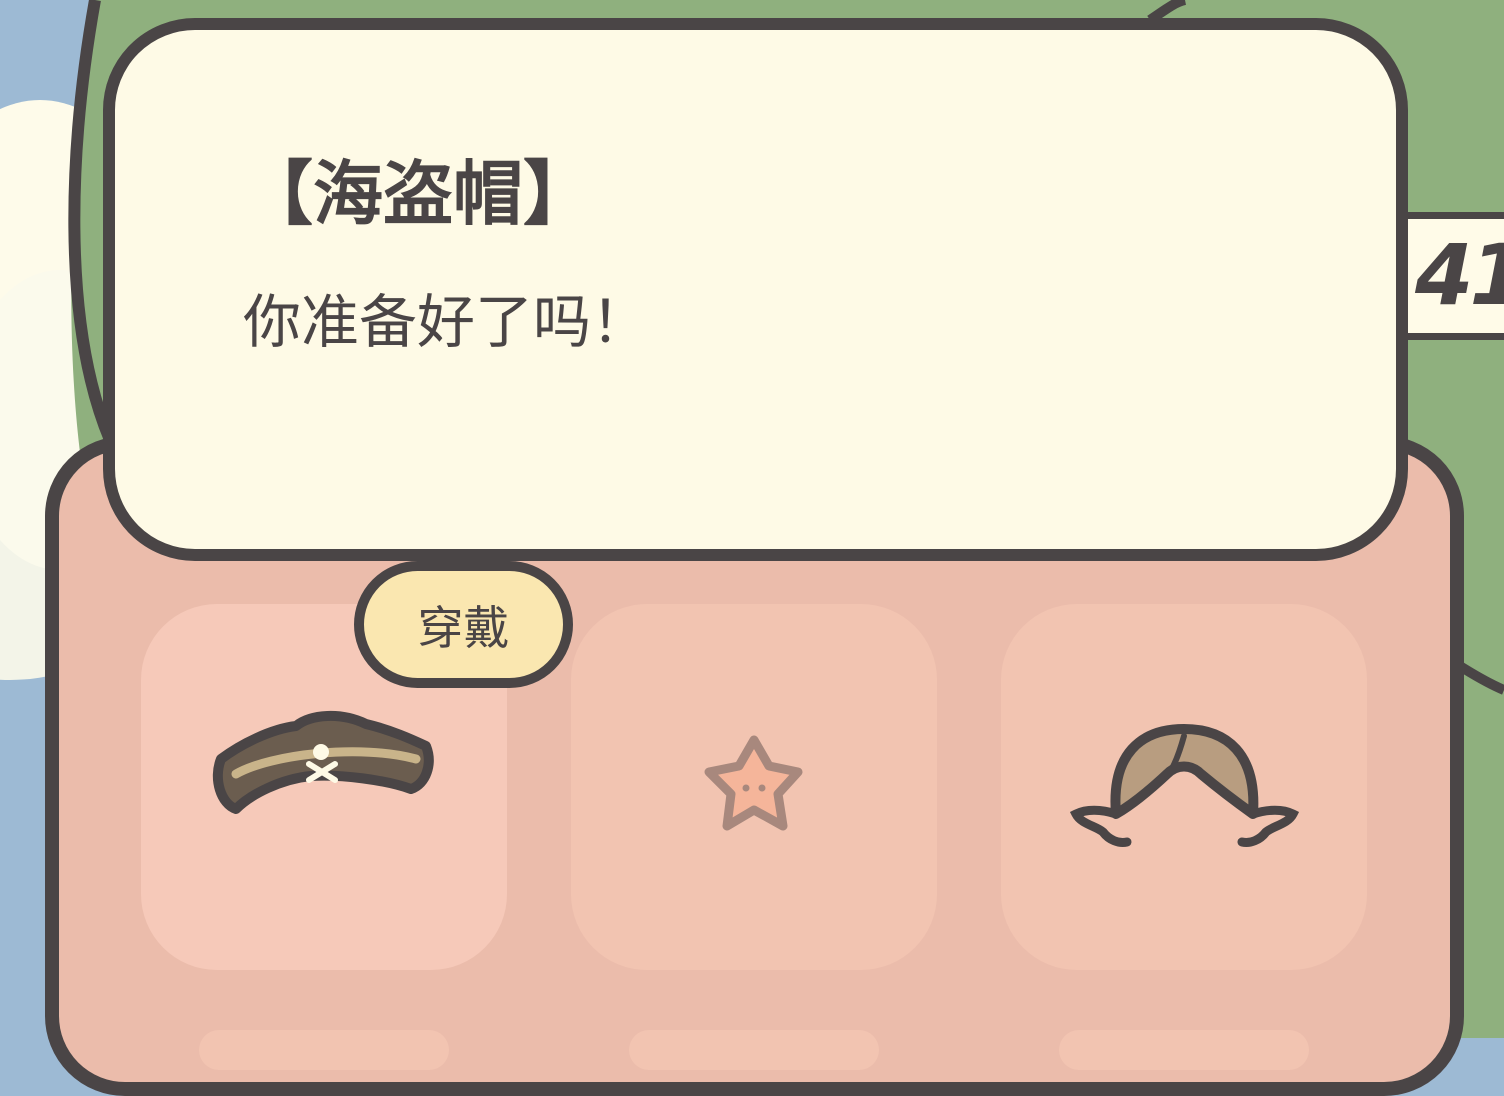 The height and width of the screenshot is (1096, 1504). I want to click on starfish-icon, so click(753, 783).